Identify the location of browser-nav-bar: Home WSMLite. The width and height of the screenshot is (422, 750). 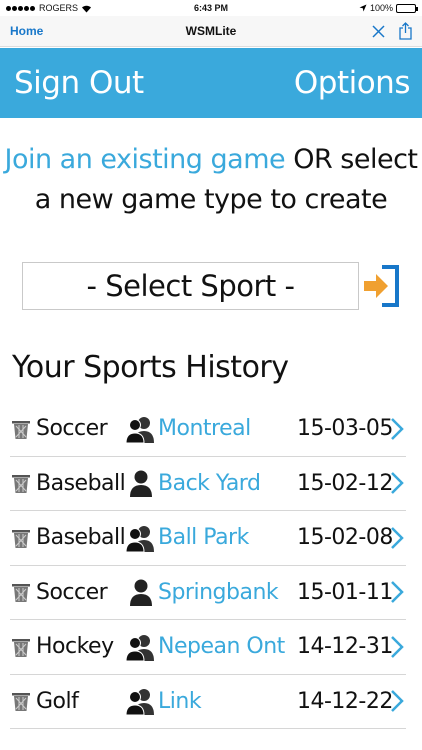
(211, 31).